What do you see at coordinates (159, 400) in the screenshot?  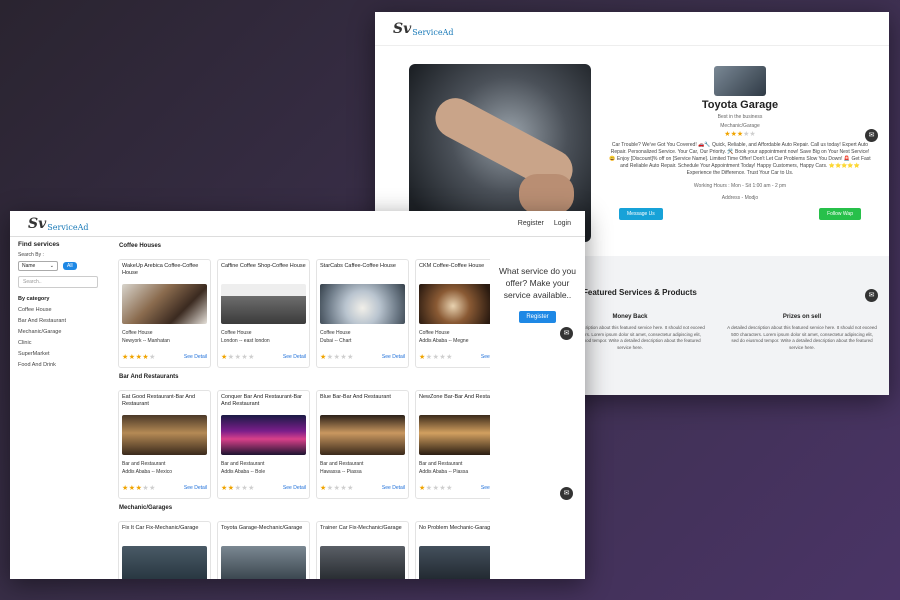 I see `card-title: Eat Good Restaurant-Bar And Restaurant` at bounding box center [159, 400].